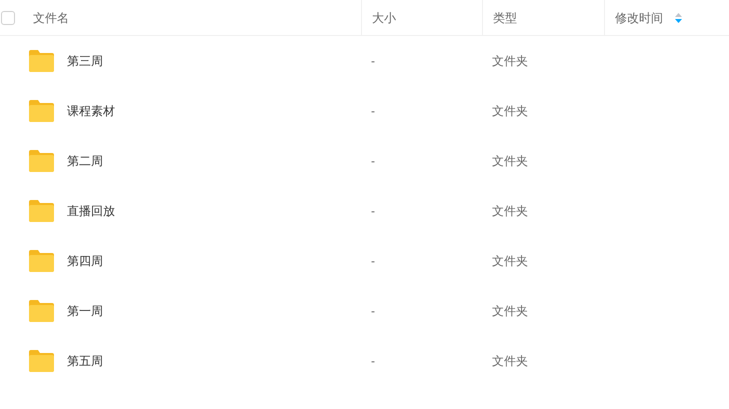 The image size is (729, 409). I want to click on sort-icon, so click(678, 17).